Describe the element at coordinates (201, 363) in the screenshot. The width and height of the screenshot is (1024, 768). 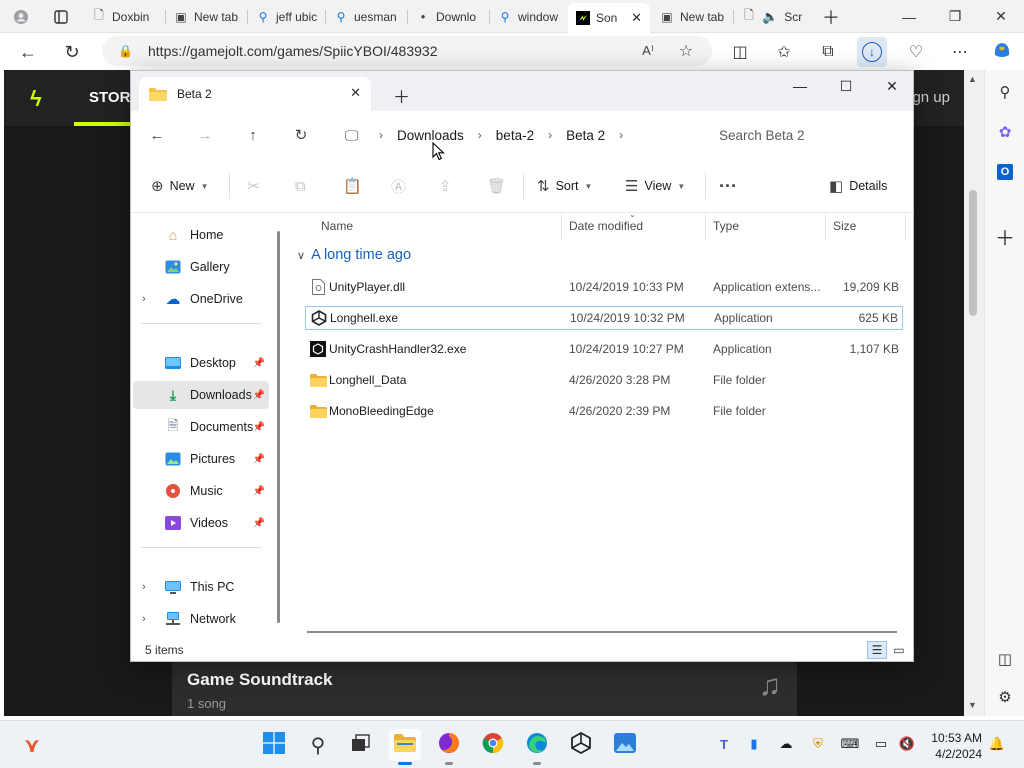
I see `nav-item-desktop: Desktop 📌` at that location.